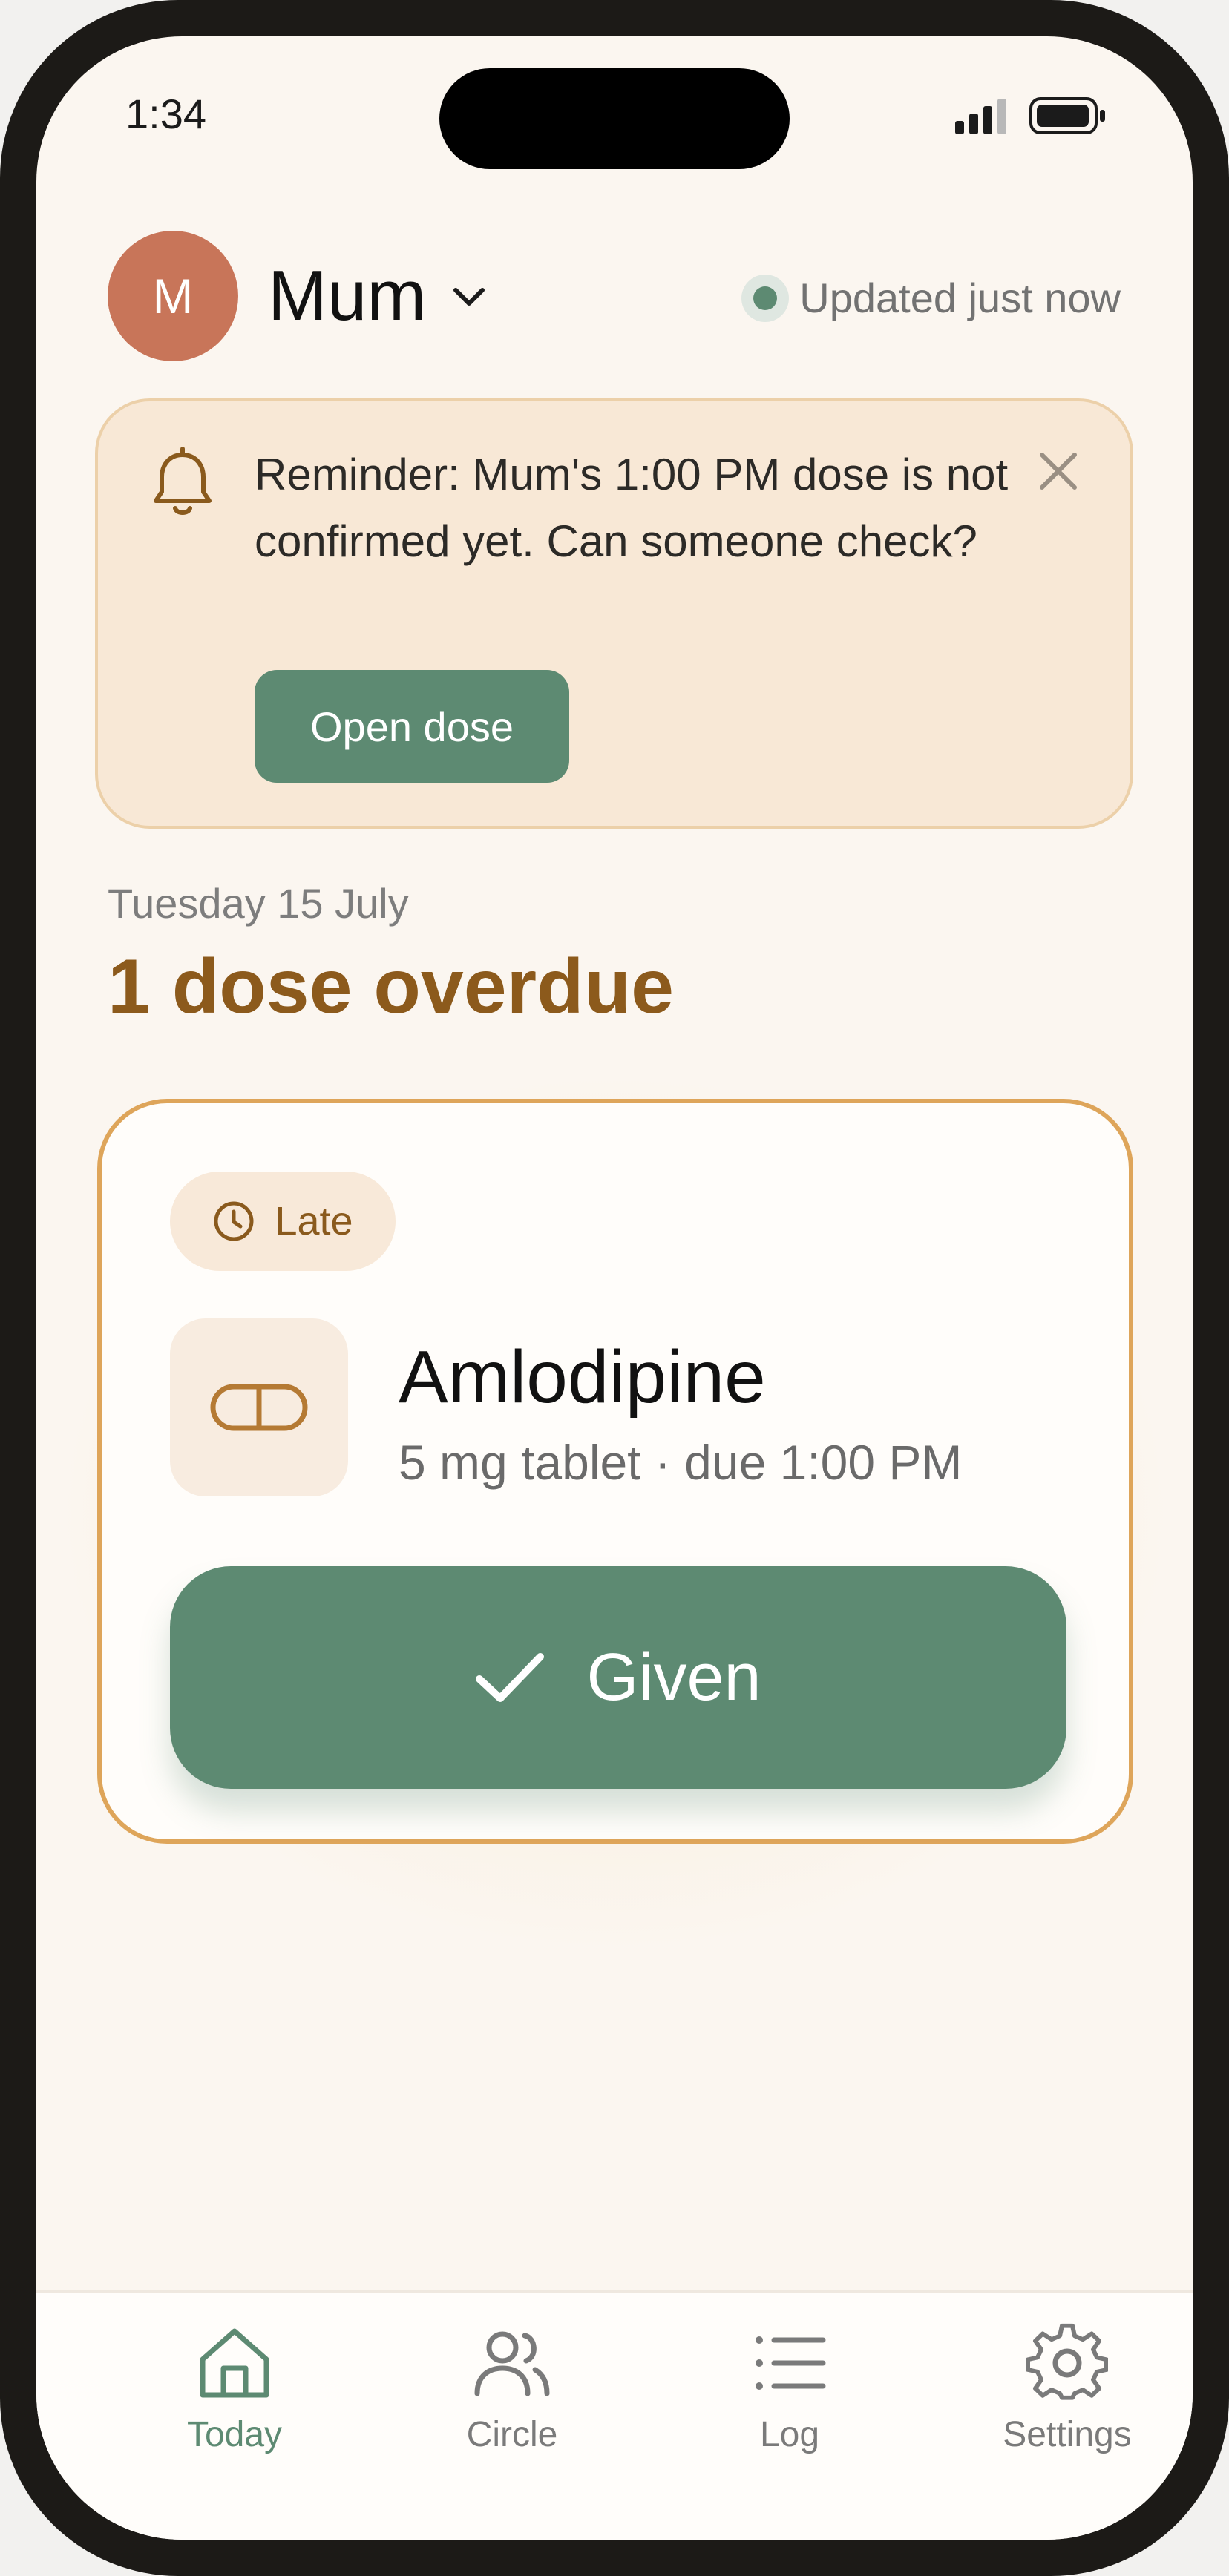 Image resolution: width=1229 pixels, height=2576 pixels. Describe the element at coordinates (1058, 471) in the screenshot. I see `close-icon` at that location.